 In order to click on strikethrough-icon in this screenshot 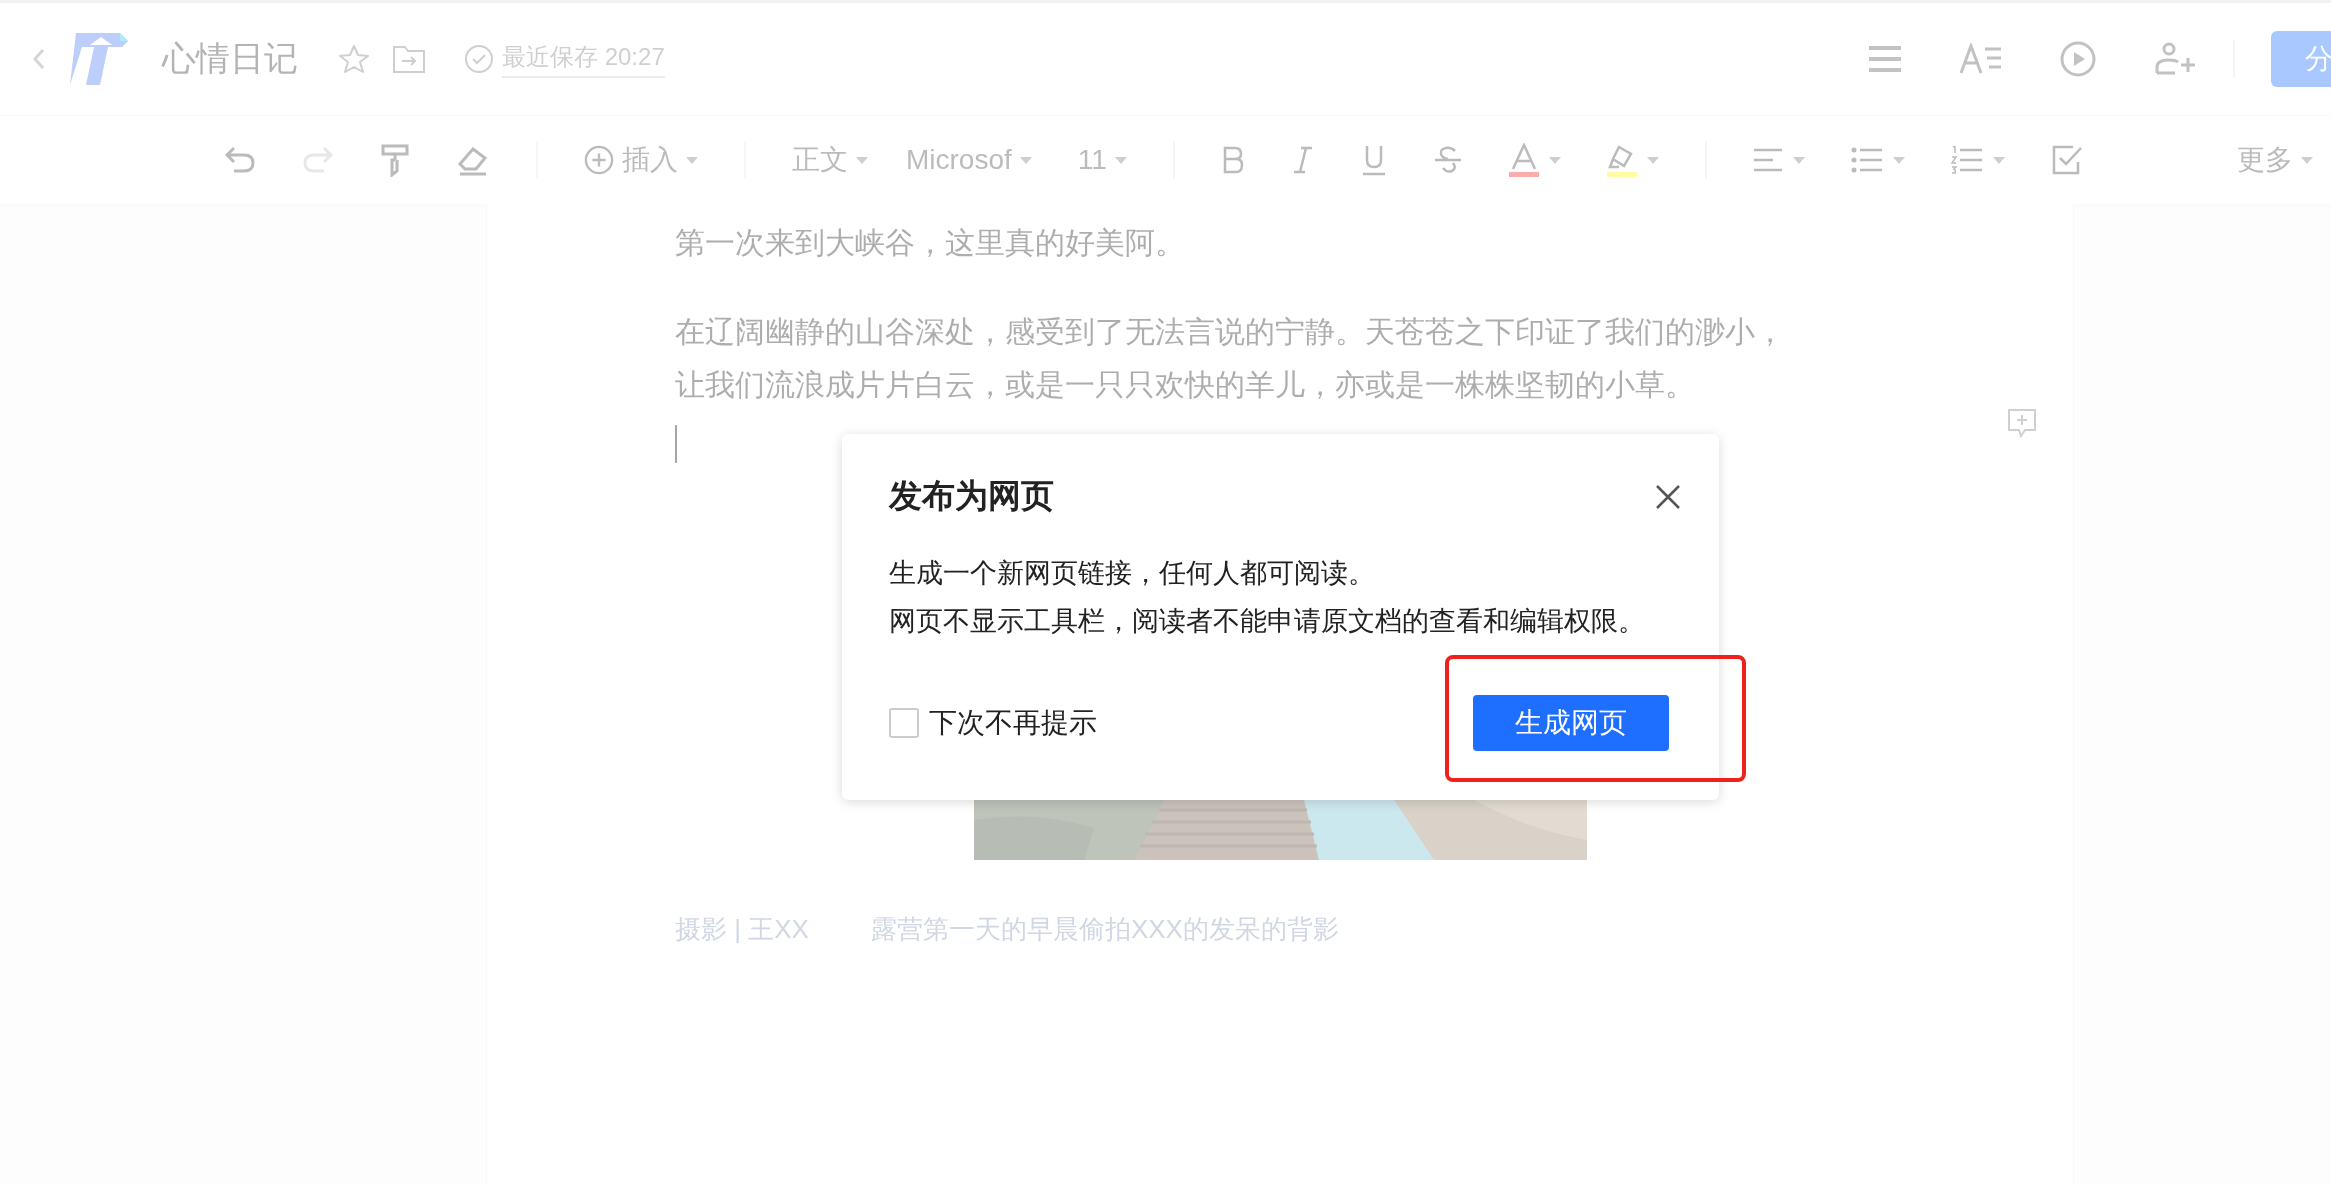, I will do `click(1447, 160)`.